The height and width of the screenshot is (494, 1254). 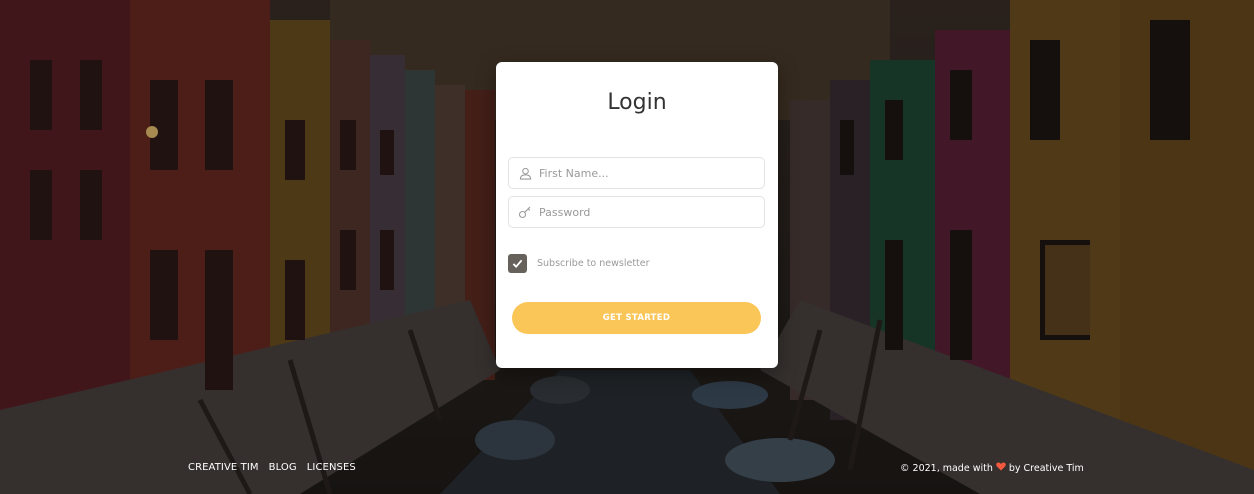 What do you see at coordinates (649, 212) in the screenshot?
I see `password-input` at bounding box center [649, 212].